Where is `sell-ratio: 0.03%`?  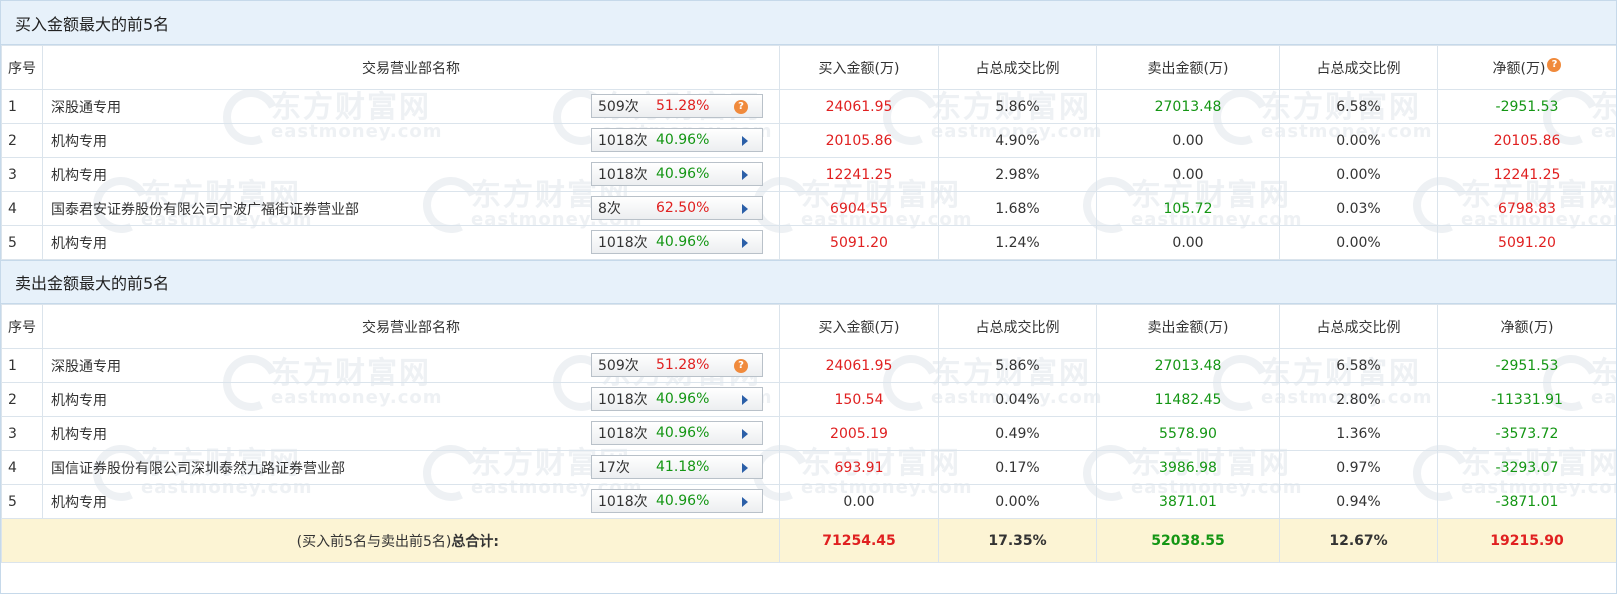 sell-ratio: 0.03% is located at coordinates (1358, 208).